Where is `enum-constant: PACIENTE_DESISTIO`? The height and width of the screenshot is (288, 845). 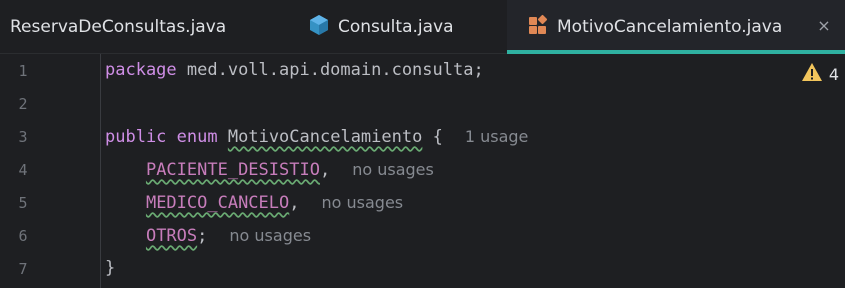 enum-constant: PACIENTE_DESISTIO is located at coordinates (232, 170).